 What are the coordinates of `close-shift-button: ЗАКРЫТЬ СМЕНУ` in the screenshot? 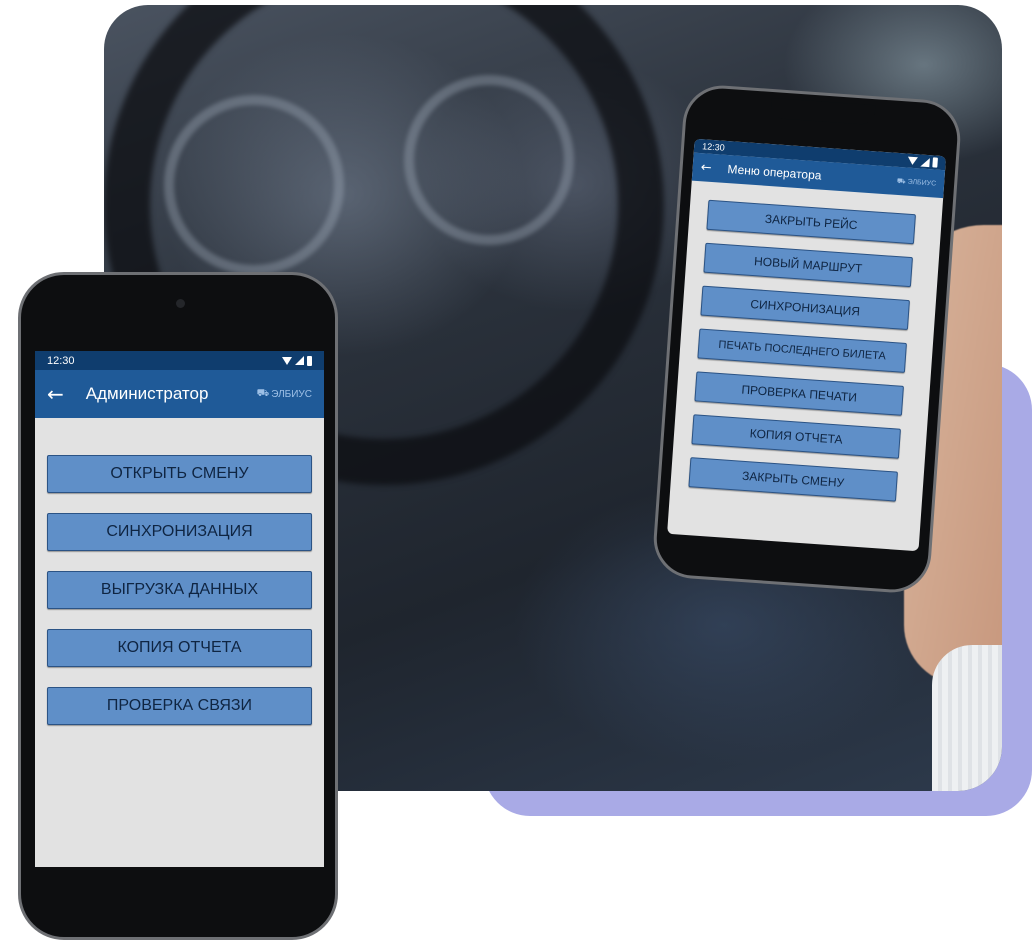 It's located at (793, 479).